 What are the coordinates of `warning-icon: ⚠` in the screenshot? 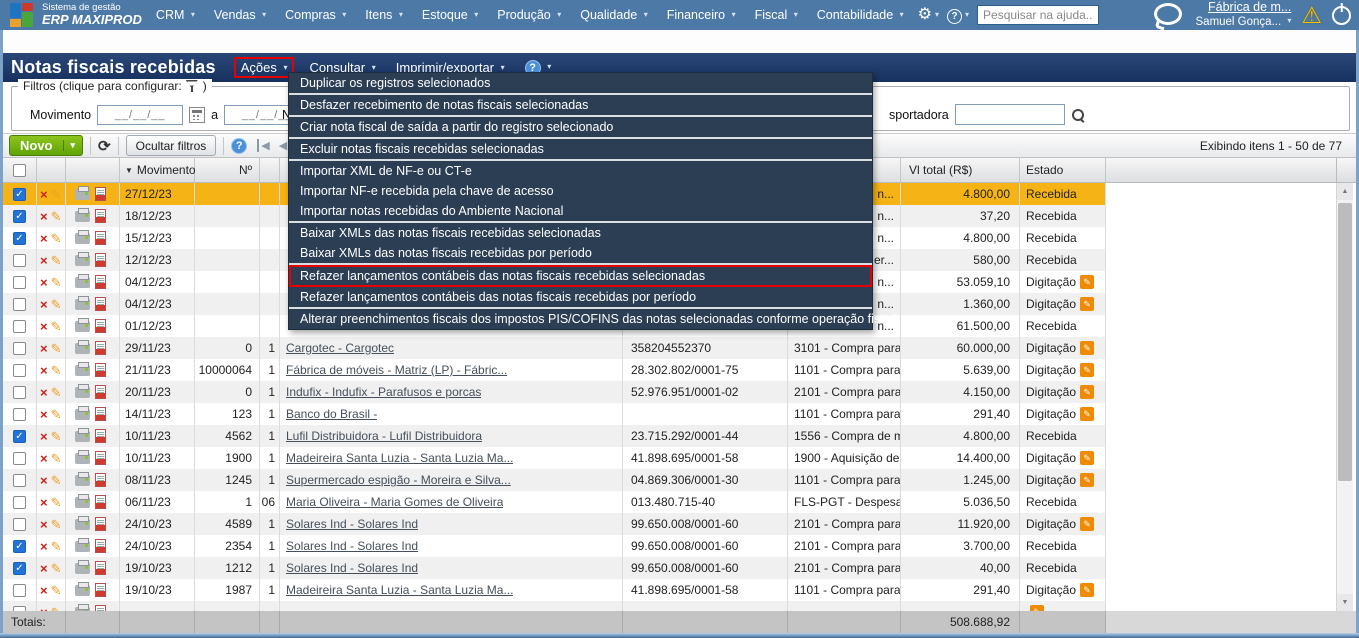 It's located at (1311, 15).